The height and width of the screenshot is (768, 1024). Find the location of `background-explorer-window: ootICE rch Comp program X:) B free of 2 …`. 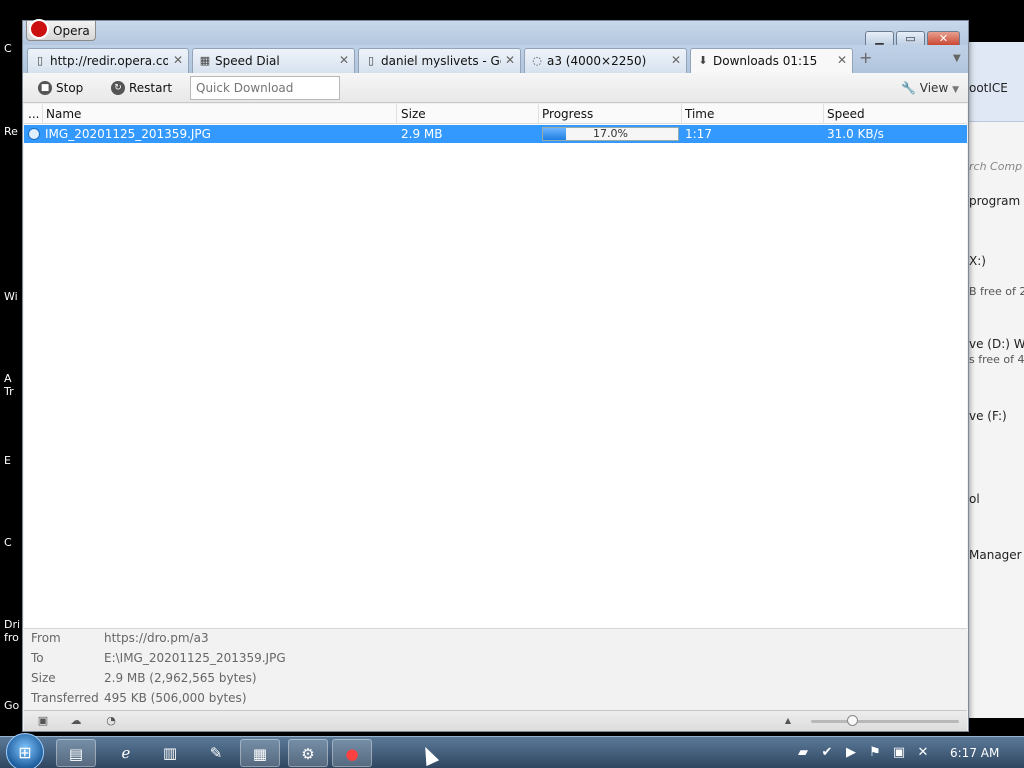

background-explorer-window: ootICE rch Comp program X:) B free of 2 … is located at coordinates (996, 380).